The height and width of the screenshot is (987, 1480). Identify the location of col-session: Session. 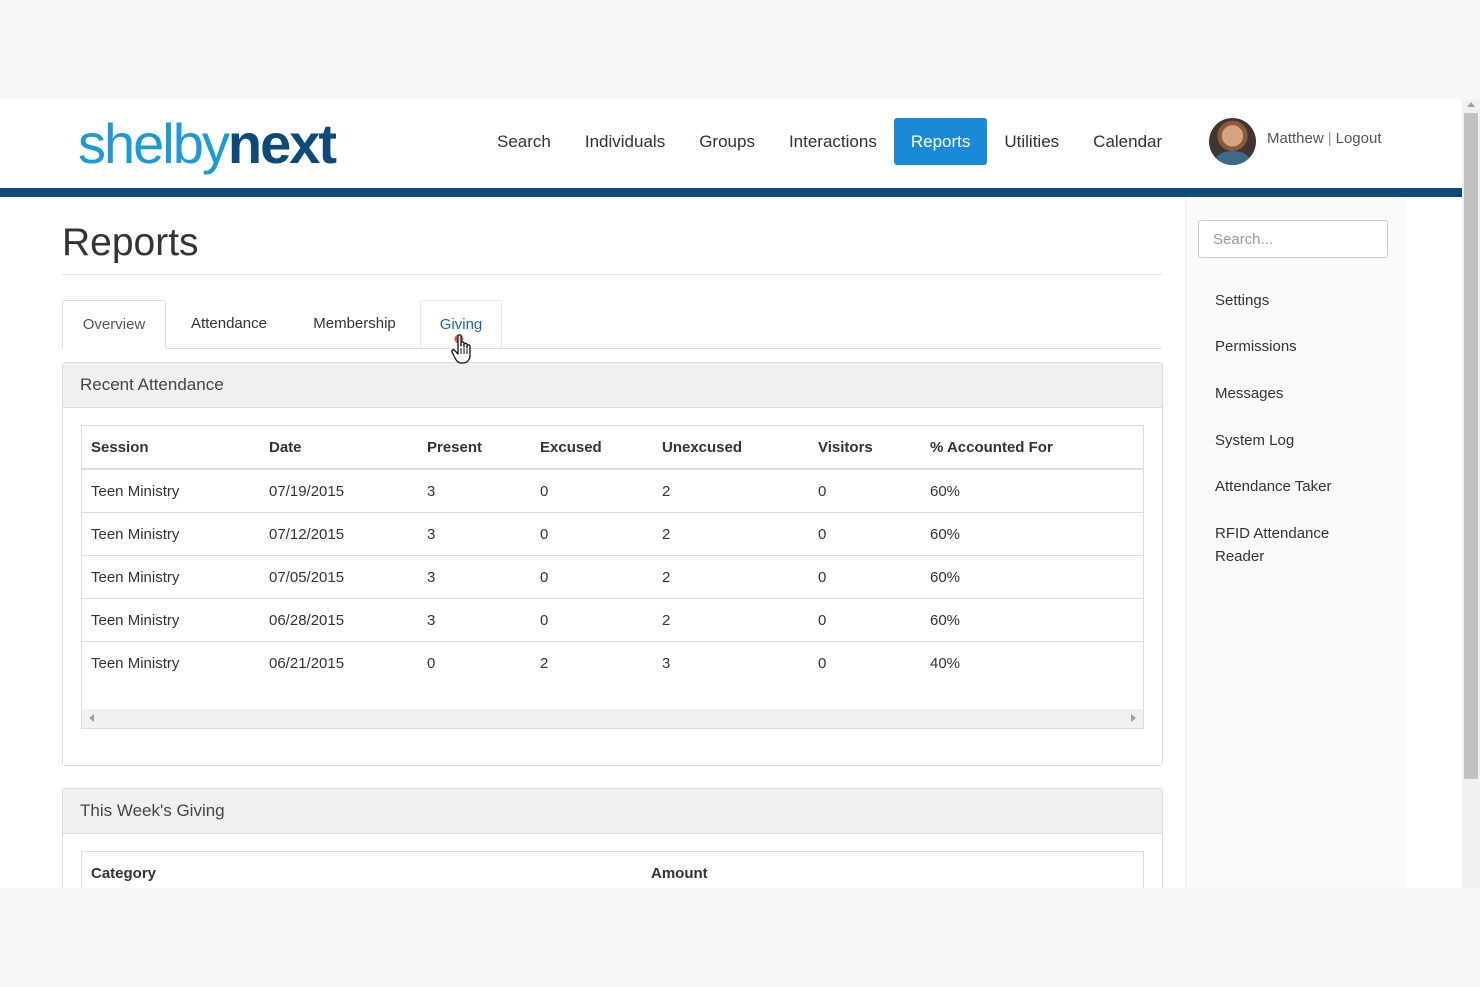
(171, 448).